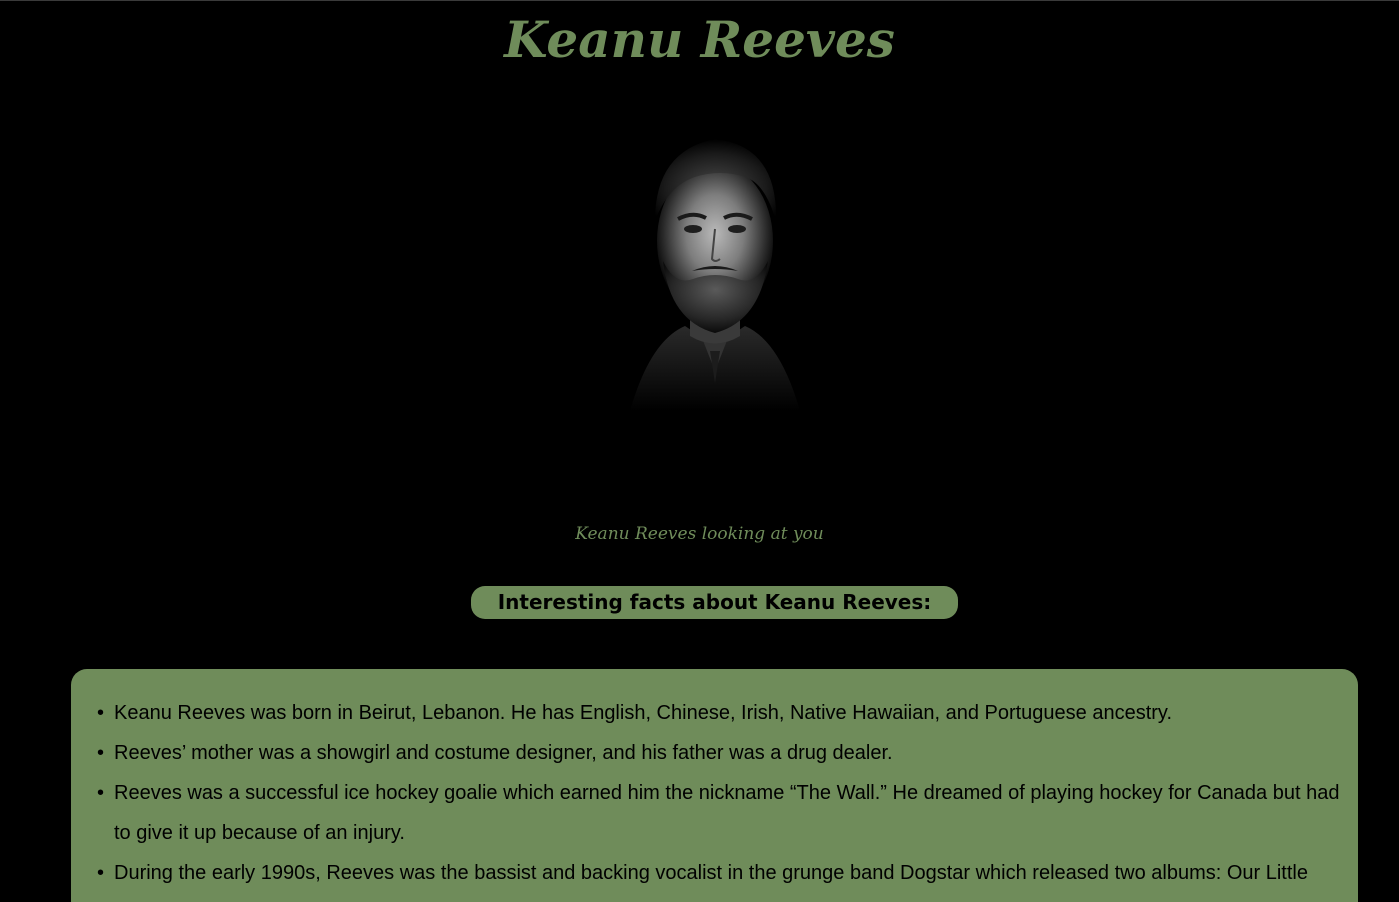 This screenshot has height=902, width=1399. I want to click on portrait-image, so click(715, 261).